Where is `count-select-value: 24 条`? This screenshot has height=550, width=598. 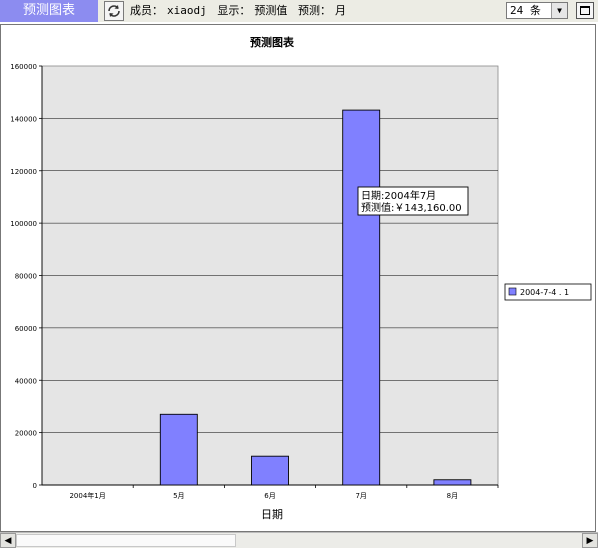 count-select-value: 24 条 is located at coordinates (525, 10).